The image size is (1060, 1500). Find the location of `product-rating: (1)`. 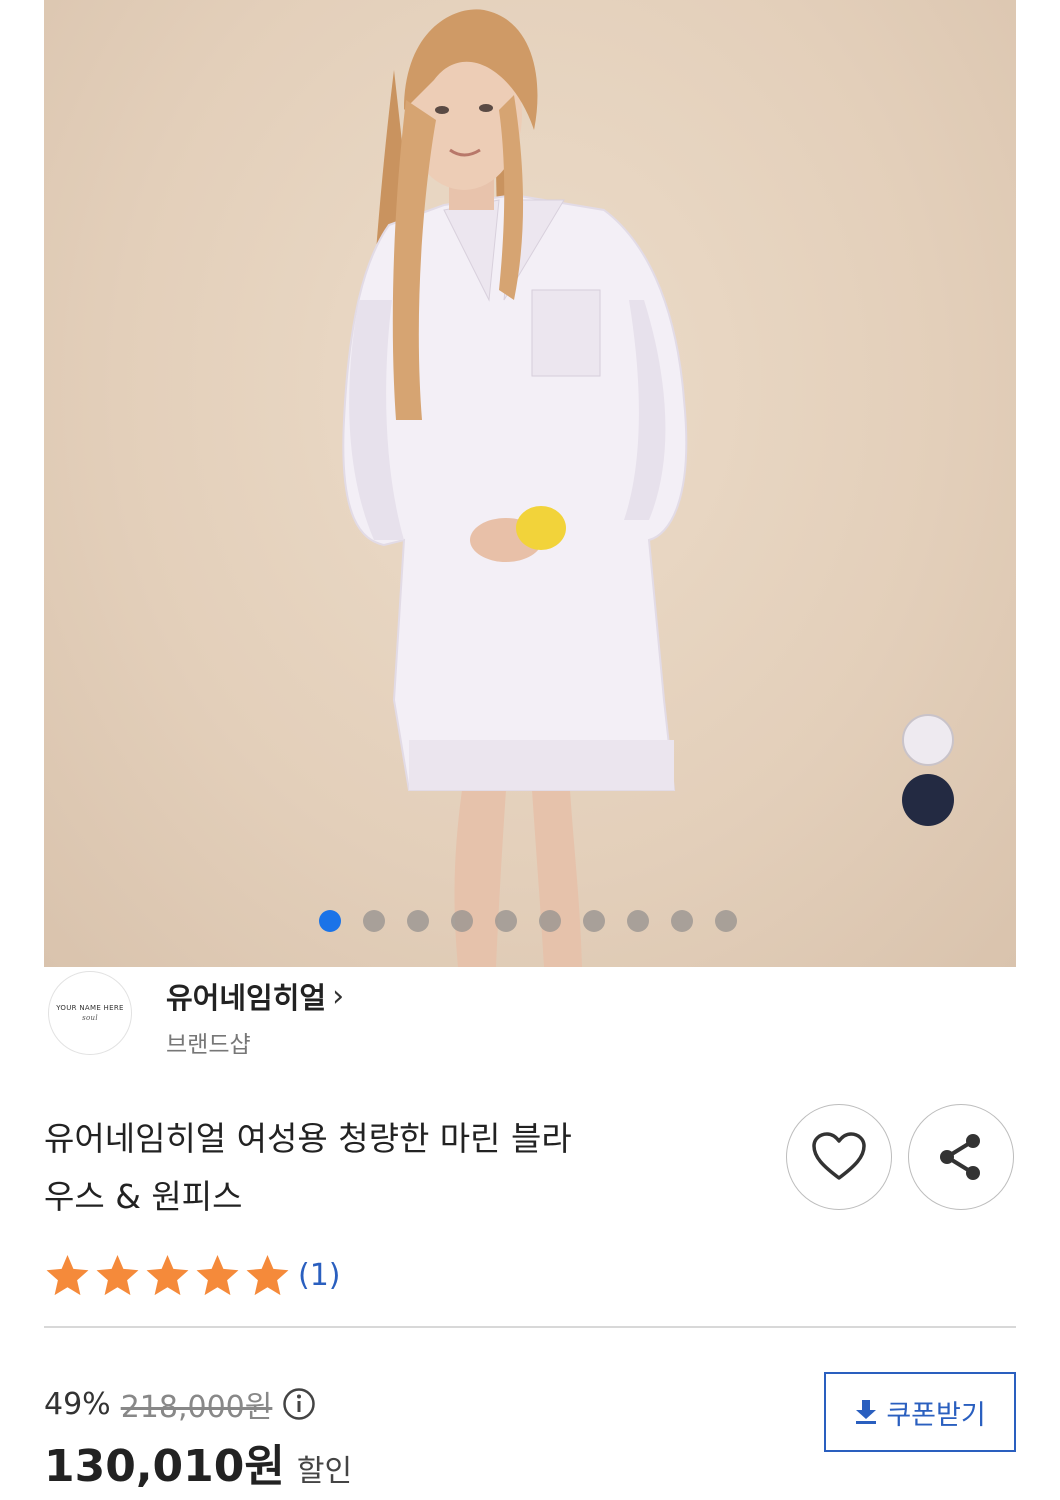

product-rating: (1) is located at coordinates (192, 1275).